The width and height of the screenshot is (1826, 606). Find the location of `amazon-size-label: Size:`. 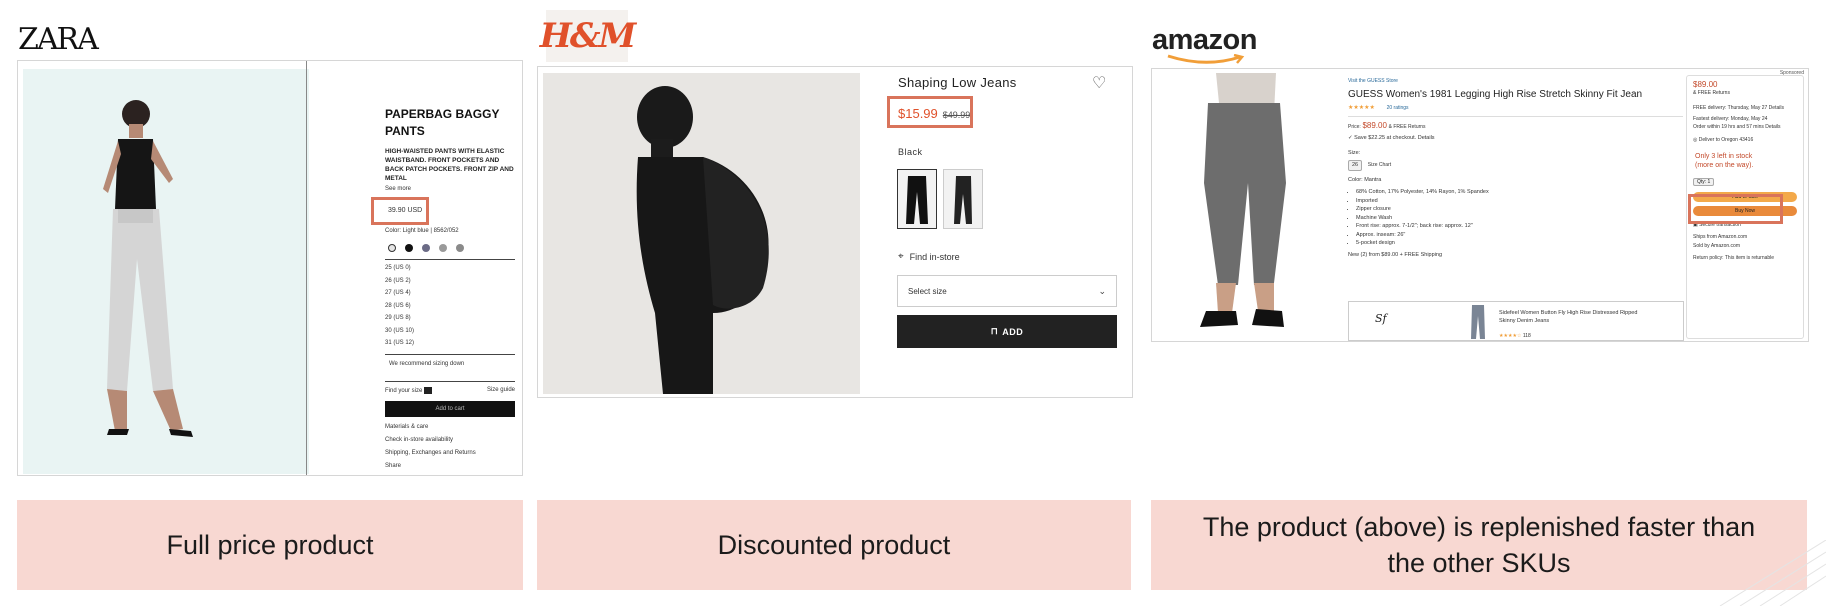

amazon-size-label: Size: is located at coordinates (1354, 153).